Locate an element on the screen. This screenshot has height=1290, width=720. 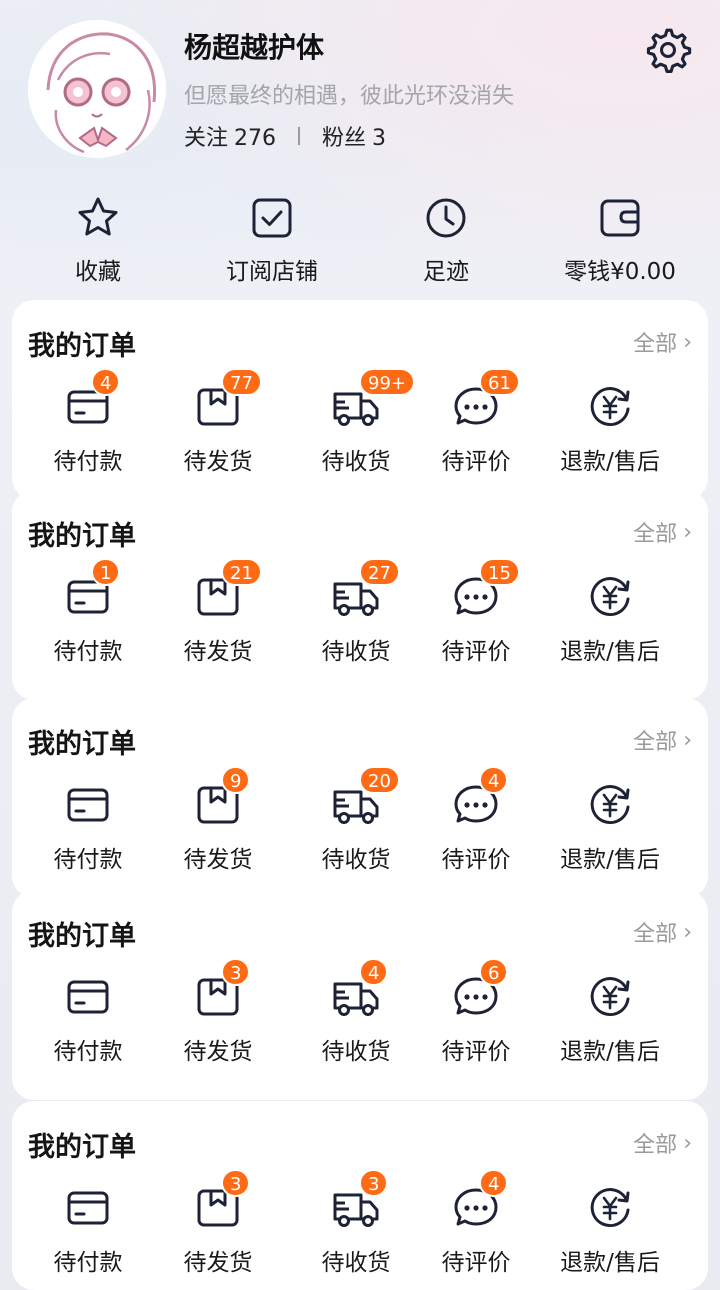
star-icon is located at coordinates (98, 216).